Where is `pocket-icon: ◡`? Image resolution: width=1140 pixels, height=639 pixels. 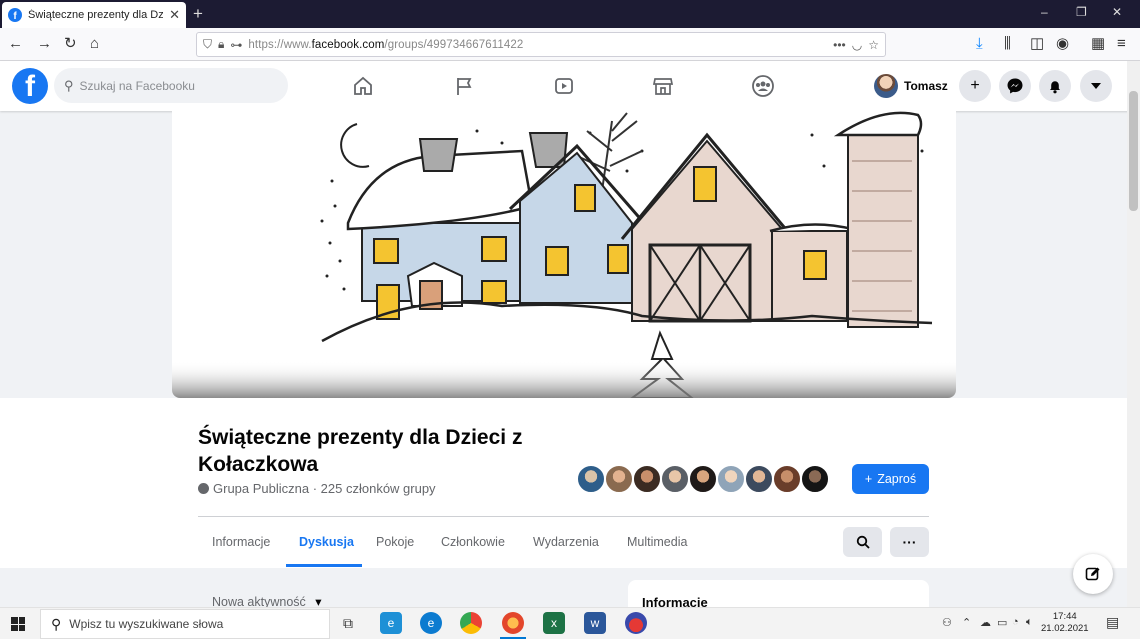
pocket-icon: ◡ is located at coordinates (857, 45).